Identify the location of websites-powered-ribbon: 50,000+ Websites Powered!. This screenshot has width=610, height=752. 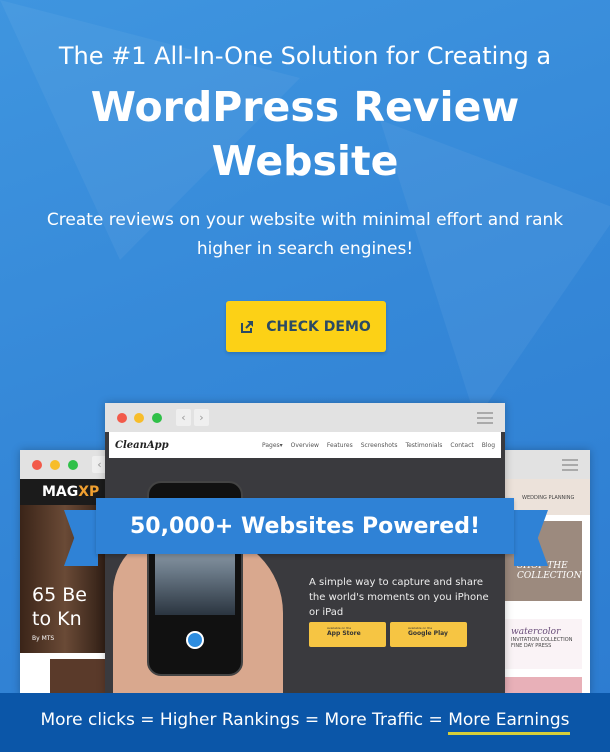
(305, 526).